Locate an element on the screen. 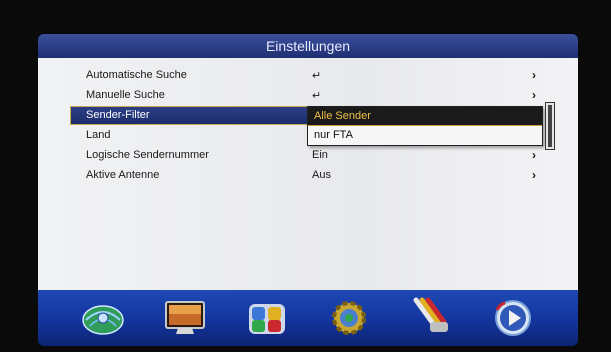 This screenshot has height=352, width=611. menu-row-active-antenna: Aktive Antenne Aus › is located at coordinates (308, 175).